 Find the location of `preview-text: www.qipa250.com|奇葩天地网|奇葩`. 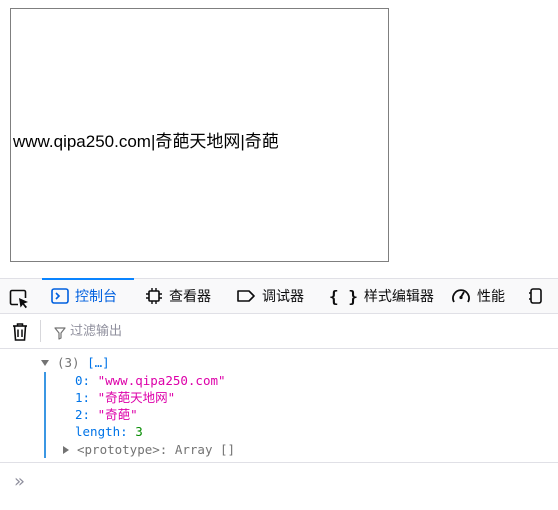

preview-text: www.qipa250.com|奇葩天地网|奇葩 is located at coordinates (146, 141).